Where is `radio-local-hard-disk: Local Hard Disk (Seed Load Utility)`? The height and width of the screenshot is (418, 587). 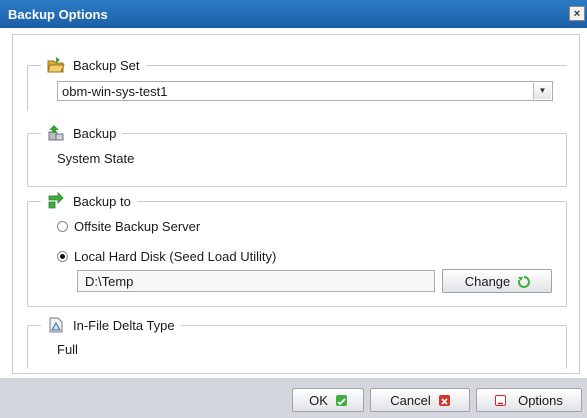
radio-local-hard-disk: Local Hard Disk (Seed Load Utility) is located at coordinates (166, 256).